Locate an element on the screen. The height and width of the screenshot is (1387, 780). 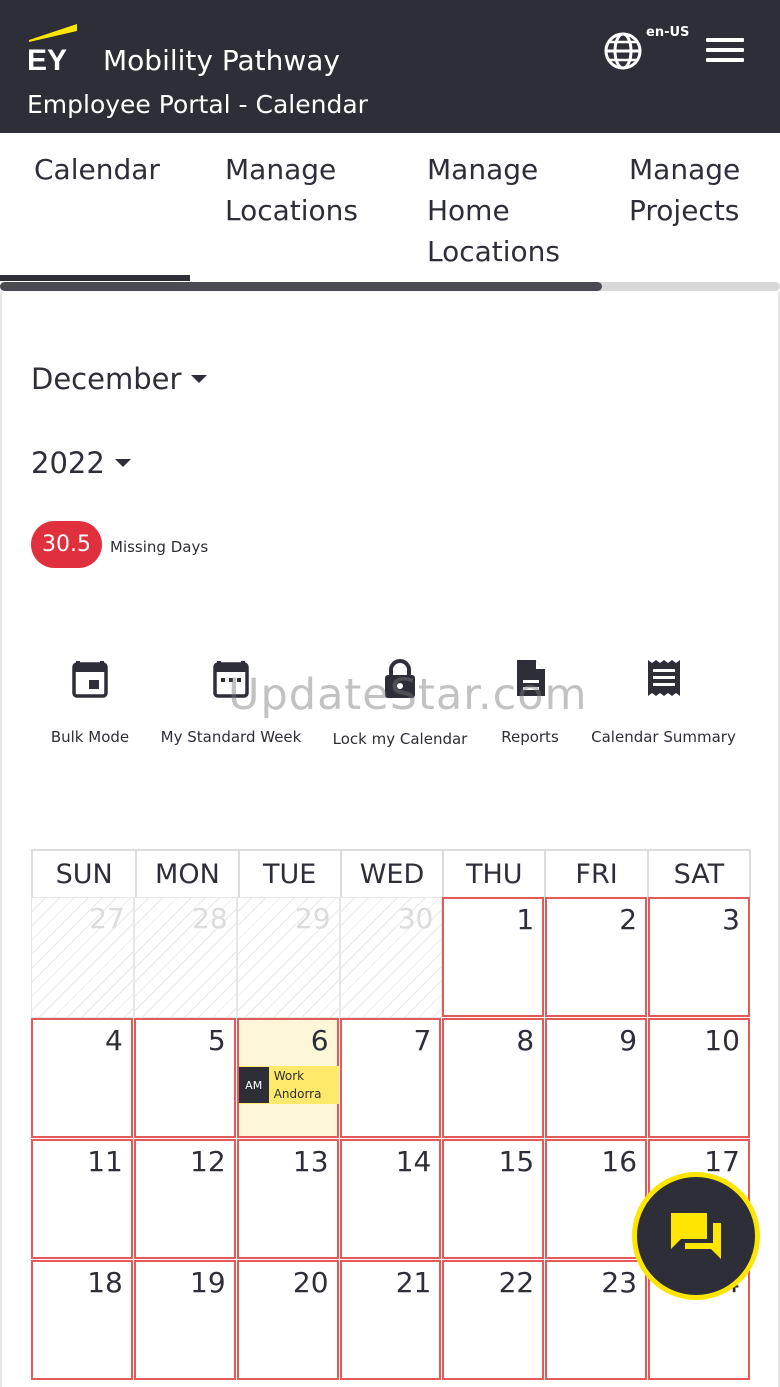
calendar-entry: AM Work Andorra is located at coordinates (288, 1085).